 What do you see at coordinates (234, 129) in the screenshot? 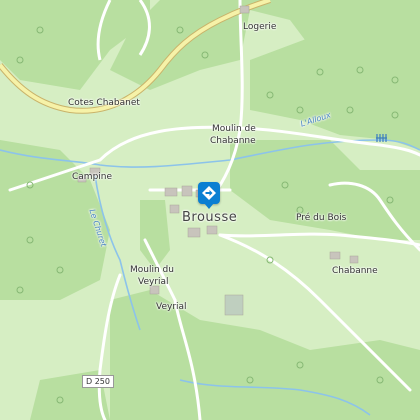
I see `place-moulin-de-chabanne-line1: Moulin de` at bounding box center [234, 129].